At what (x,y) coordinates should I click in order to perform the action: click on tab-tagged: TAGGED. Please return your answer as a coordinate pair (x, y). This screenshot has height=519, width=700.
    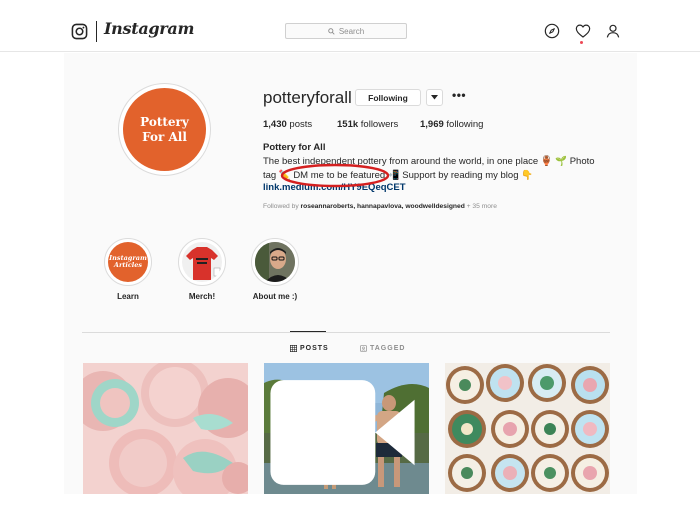
    Looking at the image, I should click on (382, 348).